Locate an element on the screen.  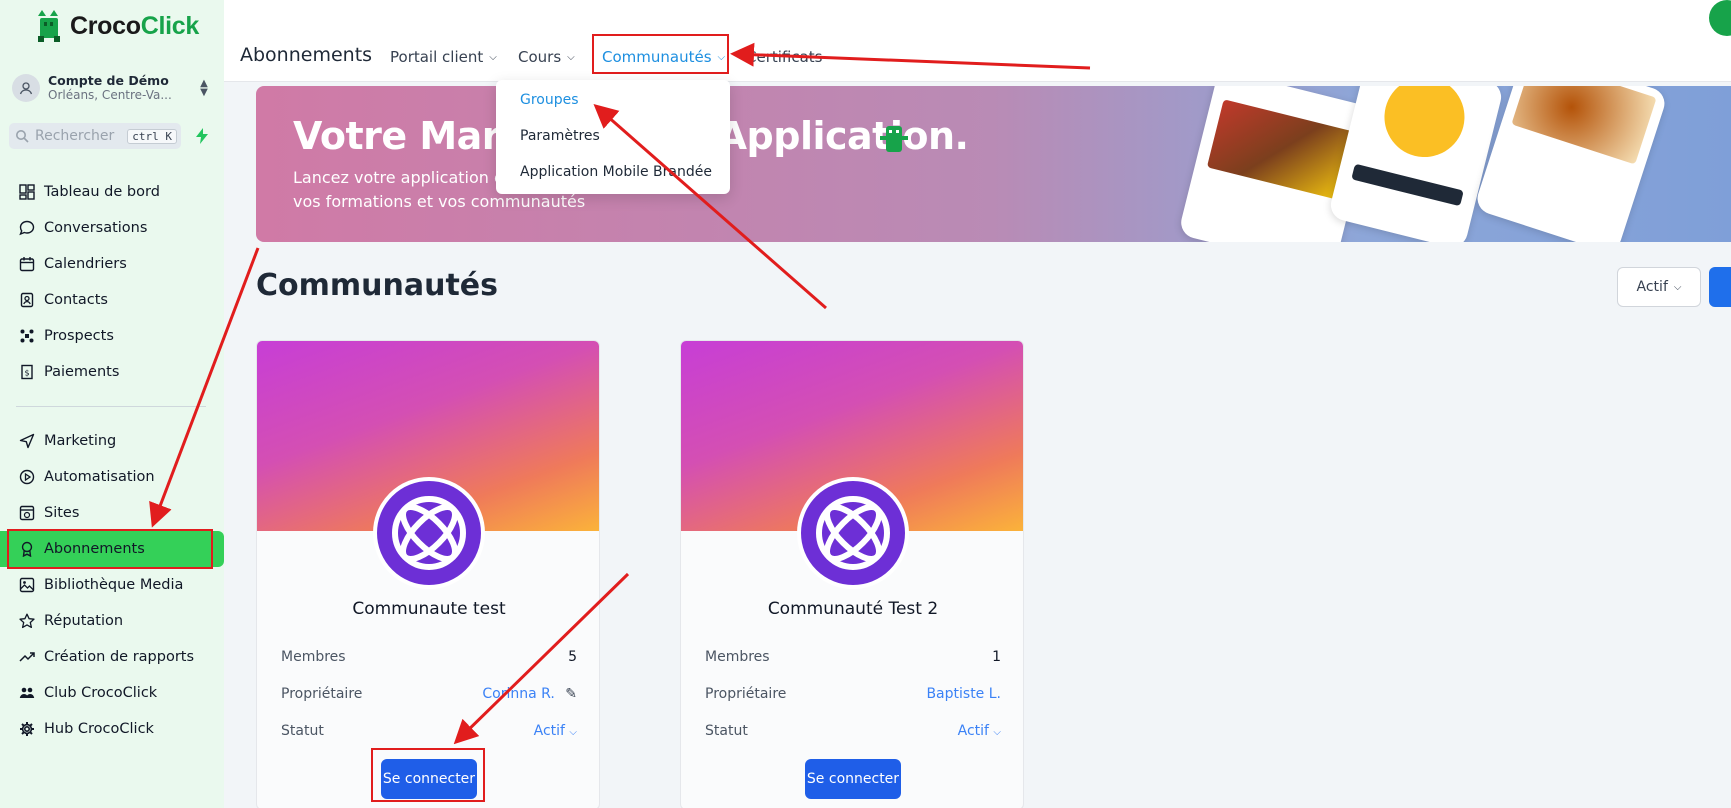
sidebar-item-tableau-de-bord: Tableau de bord is located at coordinates (112, 192).